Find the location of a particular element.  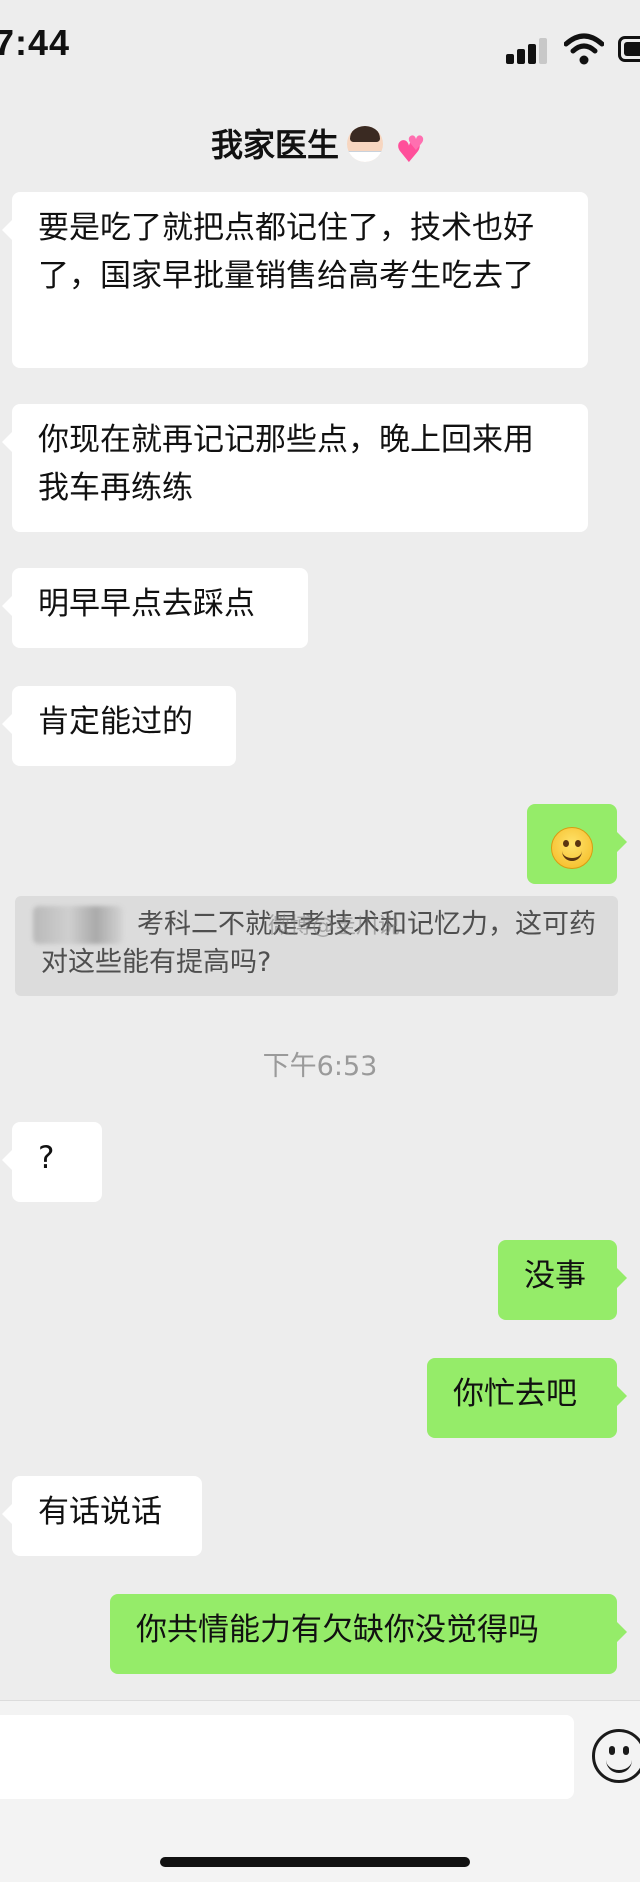

message-bubble-outgoing: 没事 is located at coordinates (562, 1280).